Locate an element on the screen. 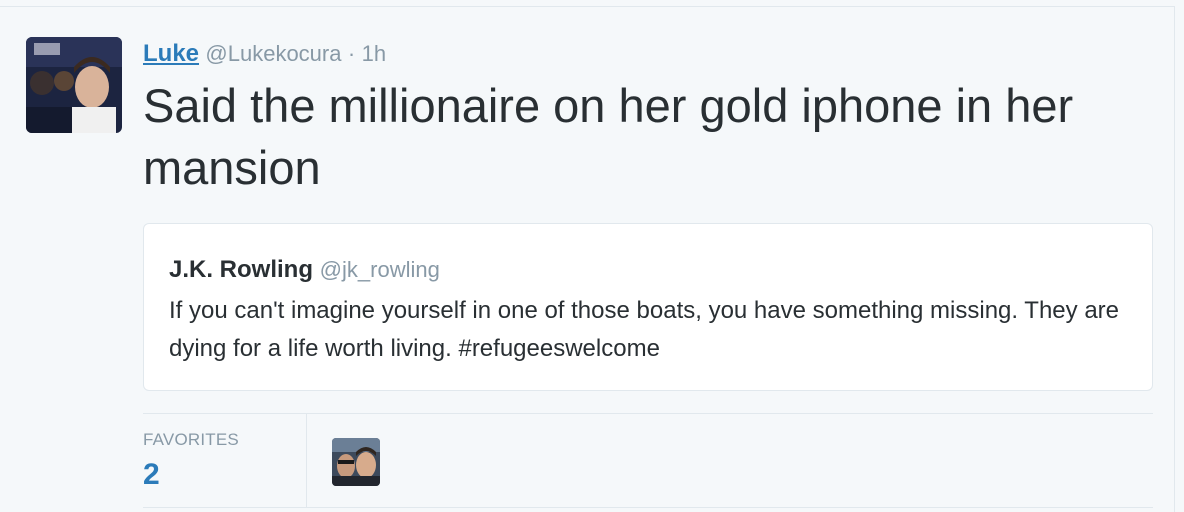 This screenshot has height=512, width=1184. author-avatar is located at coordinates (74, 85).